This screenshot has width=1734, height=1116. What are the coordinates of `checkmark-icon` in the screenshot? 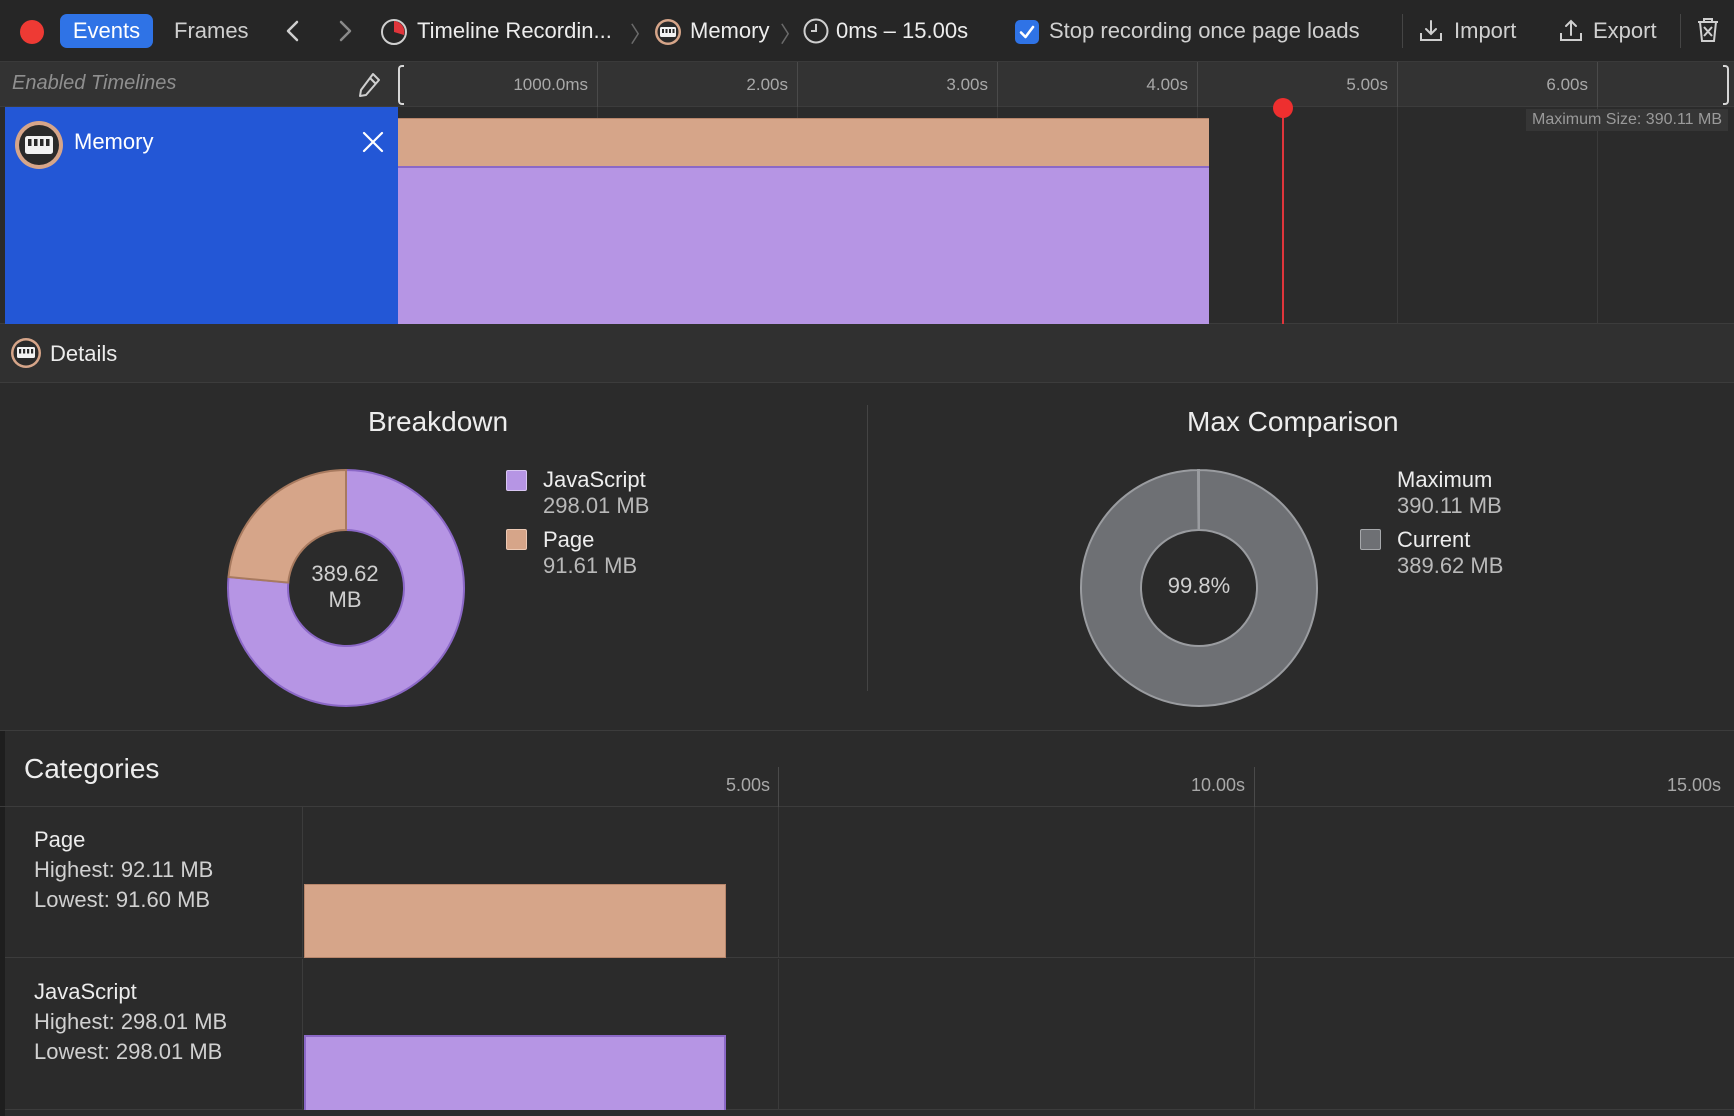 It's located at (1027, 32).